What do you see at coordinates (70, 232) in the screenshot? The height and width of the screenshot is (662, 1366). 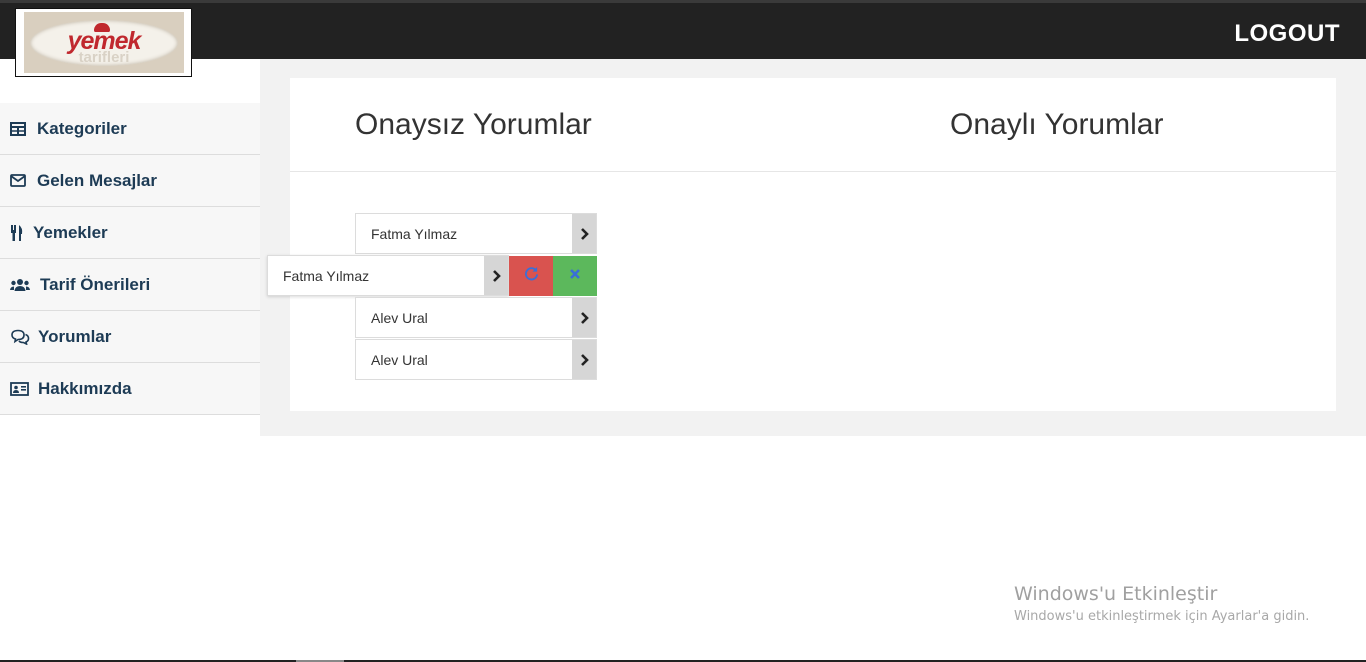 I see `sidebar-item-label: Yemekler` at bounding box center [70, 232].